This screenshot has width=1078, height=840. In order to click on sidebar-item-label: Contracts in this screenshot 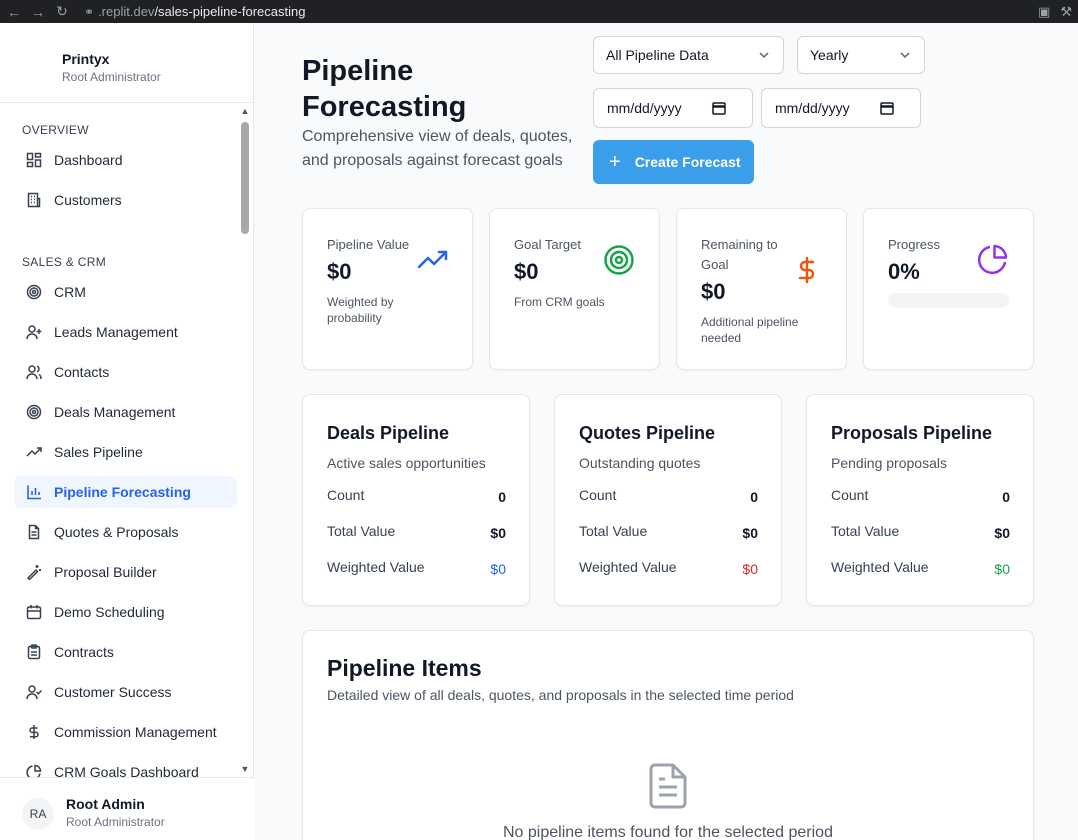, I will do `click(84, 652)`.